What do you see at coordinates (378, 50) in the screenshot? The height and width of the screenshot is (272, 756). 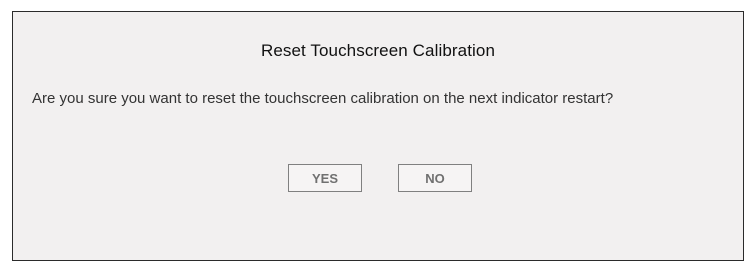 I see `dialog-title: Reset Touchscreen Calibration` at bounding box center [378, 50].